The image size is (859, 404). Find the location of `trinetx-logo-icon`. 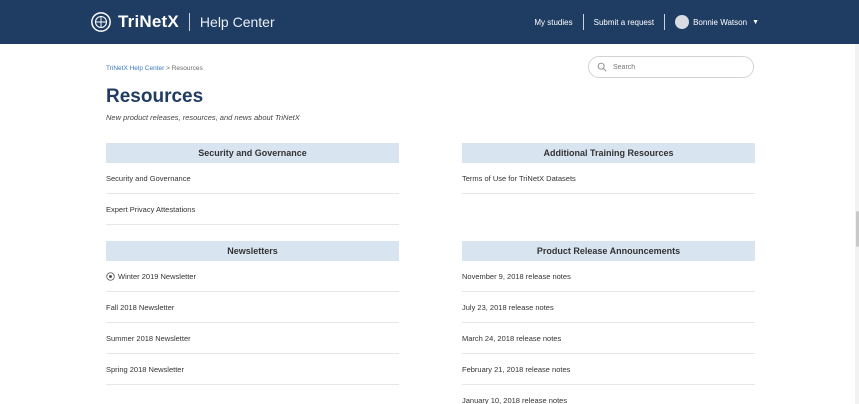

trinetx-logo-icon is located at coordinates (101, 22).